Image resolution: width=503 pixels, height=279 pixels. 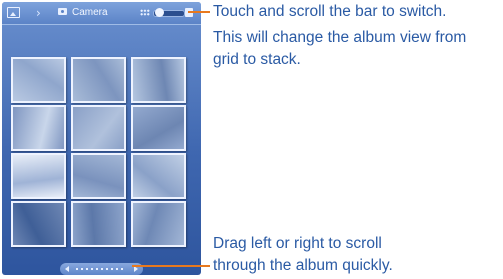 I want to click on scroll-callout-line-2: through the album quickly., so click(x=303, y=265).